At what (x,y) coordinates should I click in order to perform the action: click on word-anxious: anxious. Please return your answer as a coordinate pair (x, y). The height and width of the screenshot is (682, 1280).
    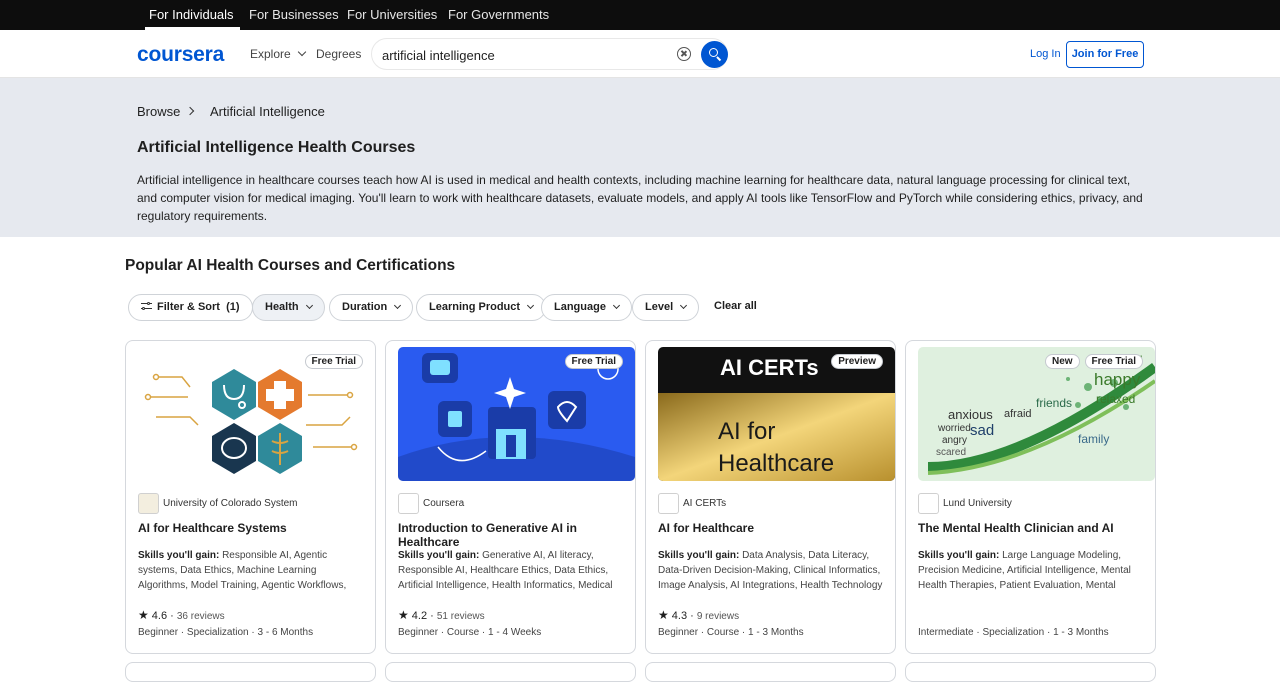
    Looking at the image, I should click on (970, 414).